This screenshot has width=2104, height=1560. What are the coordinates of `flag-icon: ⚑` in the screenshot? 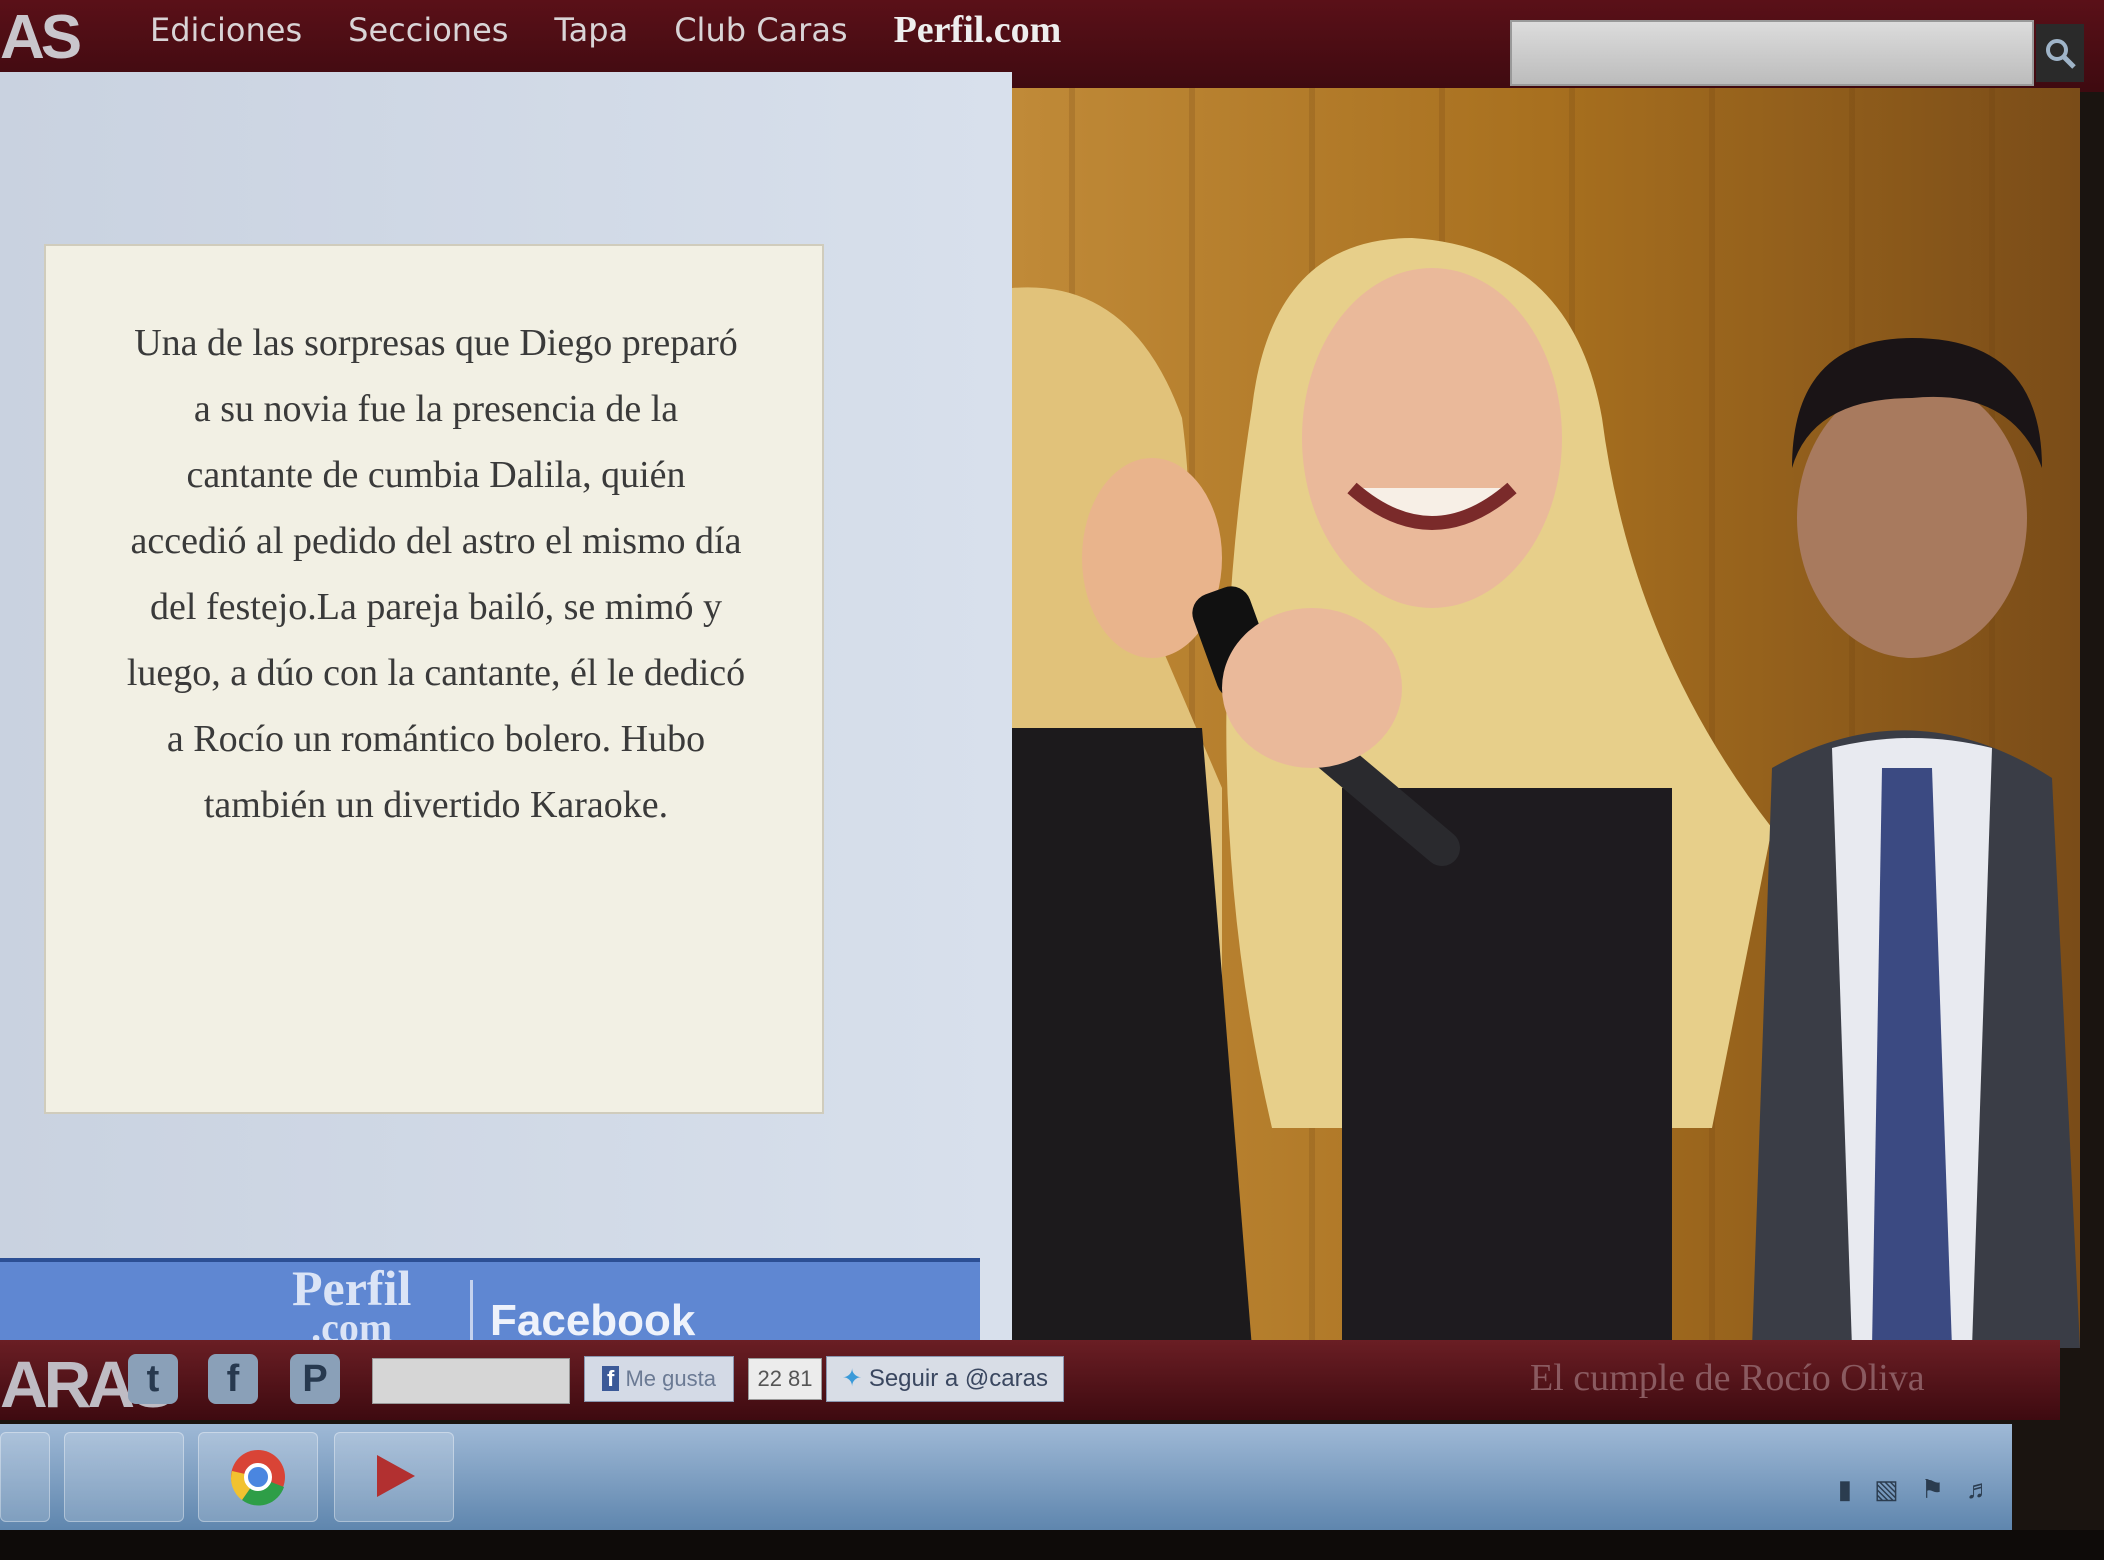 It's located at (1932, 1489).